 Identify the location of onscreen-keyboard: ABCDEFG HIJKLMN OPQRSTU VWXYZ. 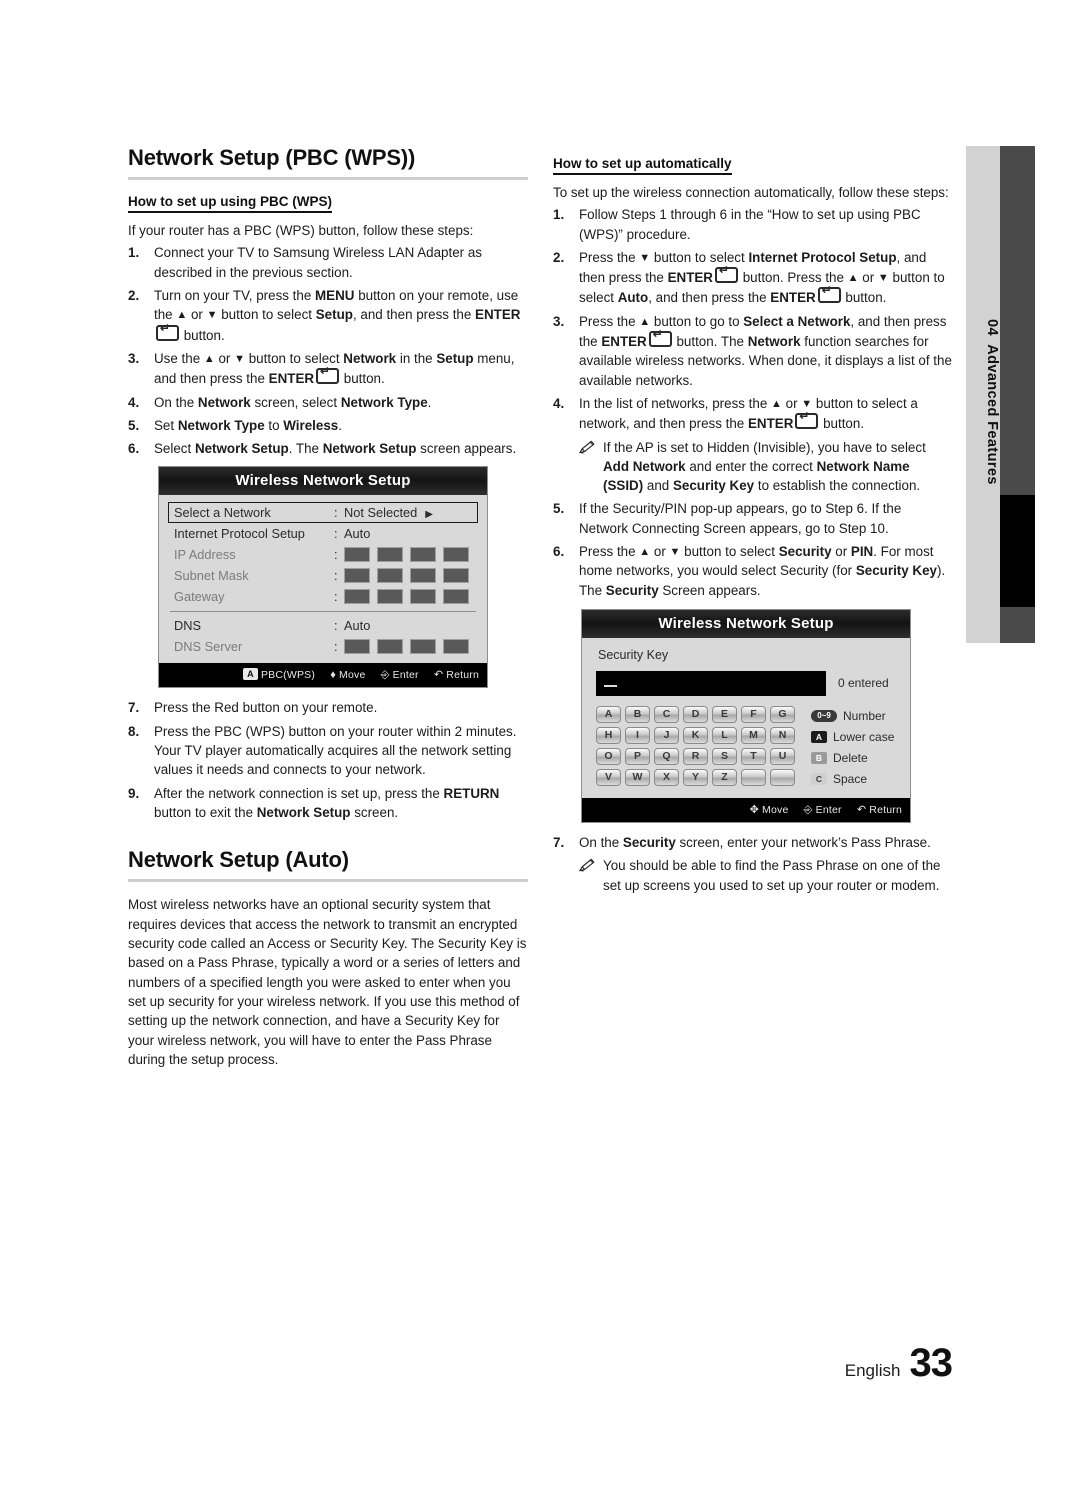
(697, 747).